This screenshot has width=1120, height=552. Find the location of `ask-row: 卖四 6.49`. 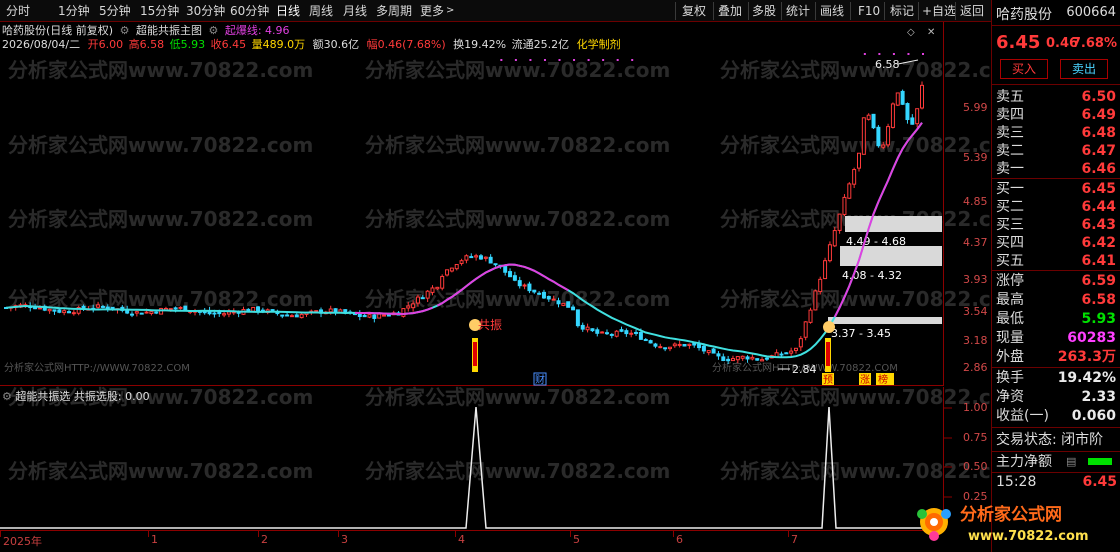

ask-row: 卖四 6.49 is located at coordinates (1057, 115).